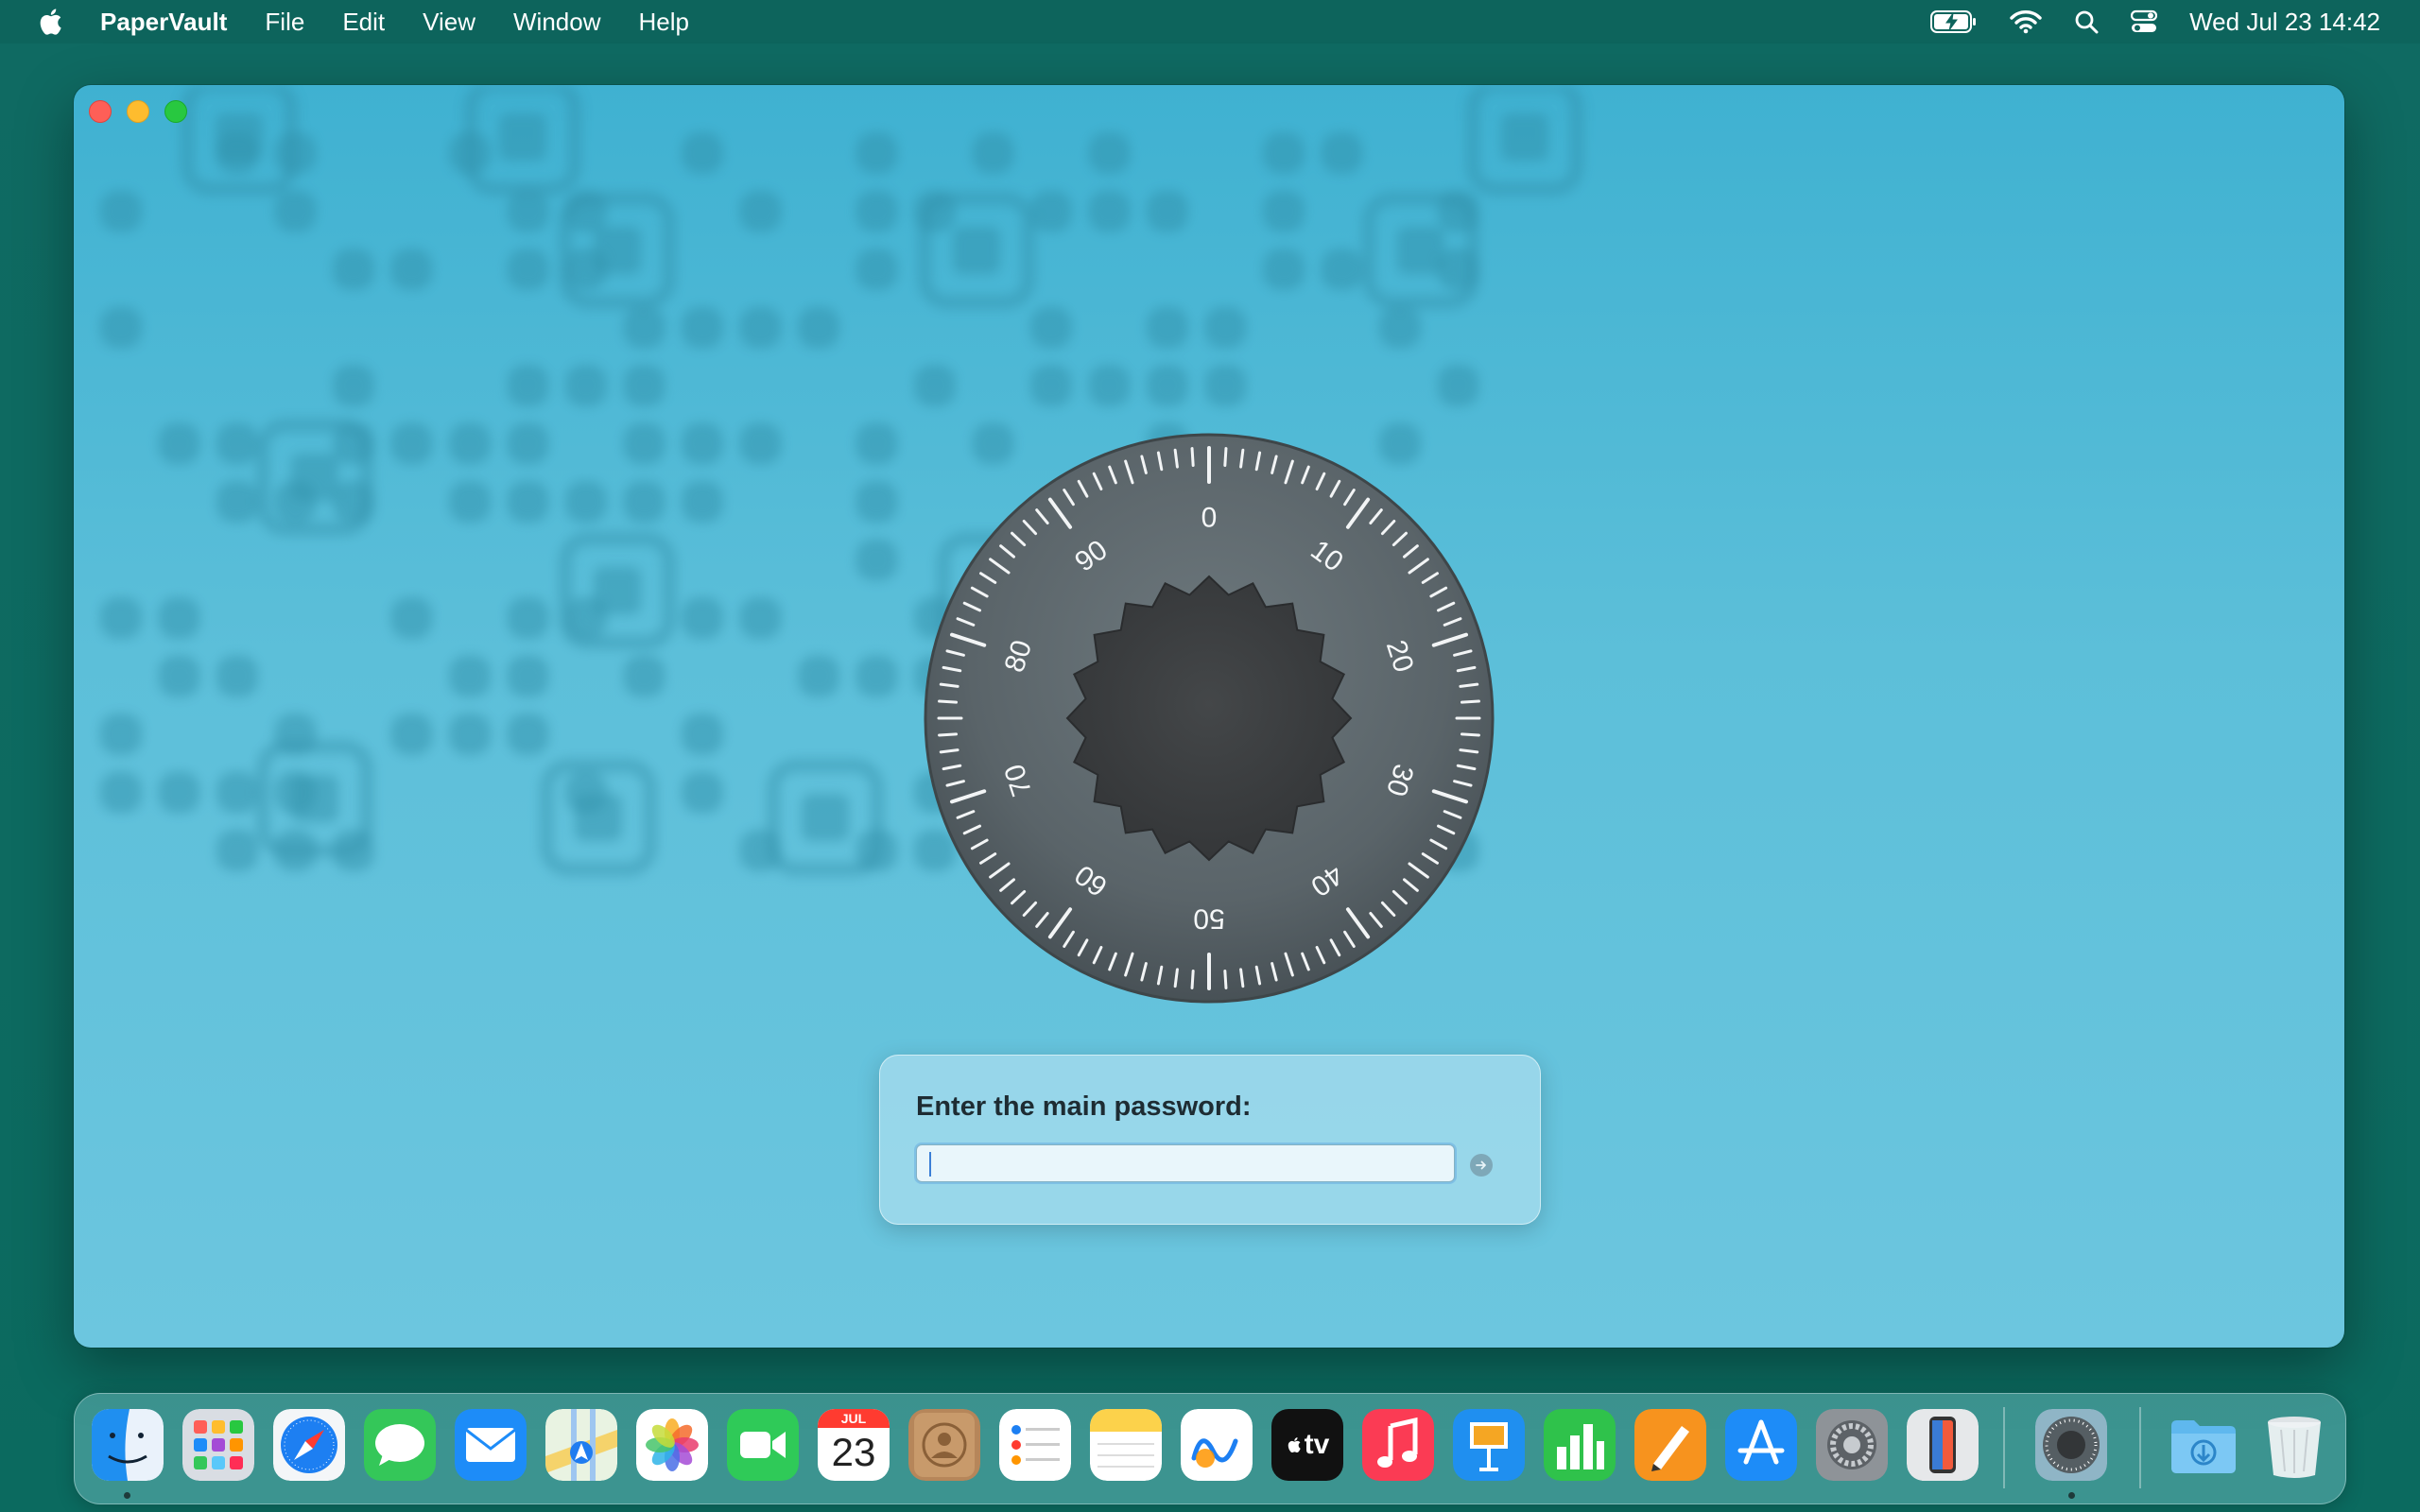 The width and height of the screenshot is (2420, 1512). I want to click on facetime-icon, so click(763, 1445).